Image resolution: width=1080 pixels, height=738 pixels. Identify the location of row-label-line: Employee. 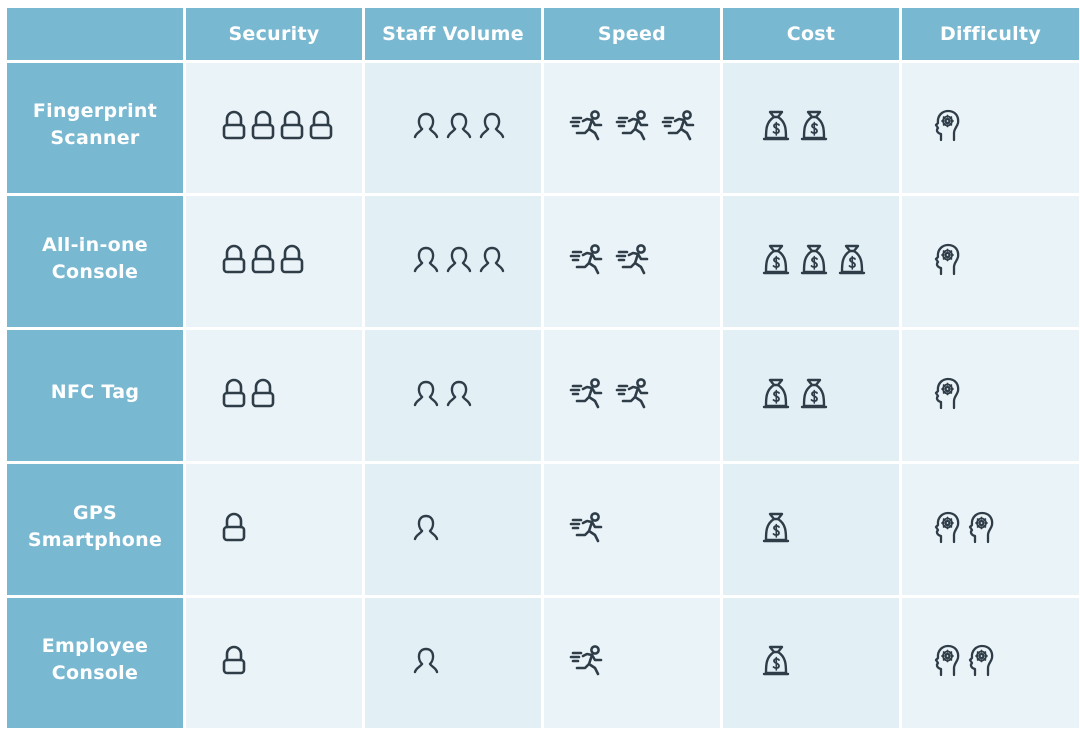
(95, 646).